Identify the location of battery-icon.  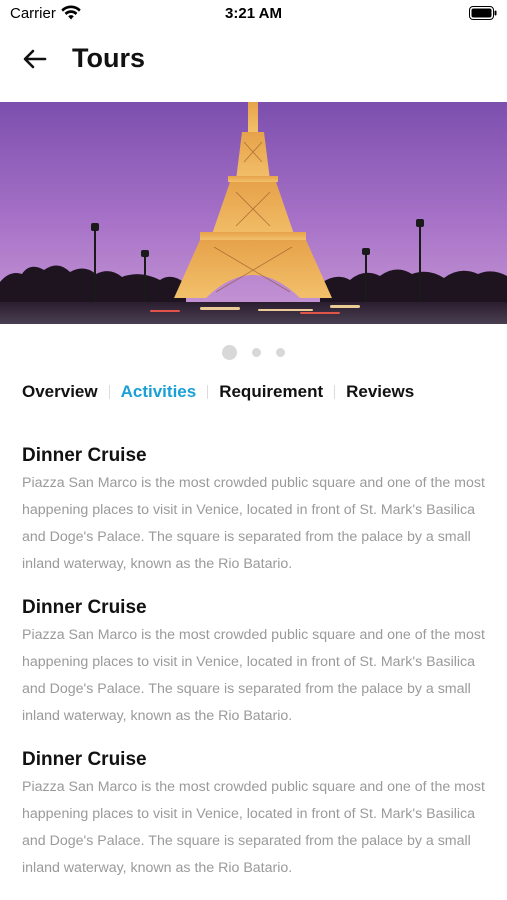
(483, 13).